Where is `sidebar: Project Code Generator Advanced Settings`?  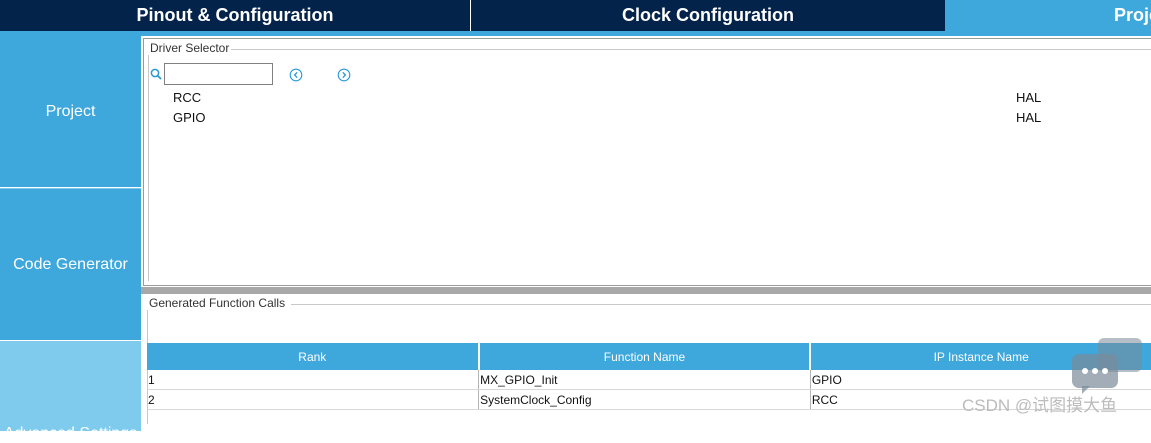
sidebar: Project Code Generator Advanced Settings is located at coordinates (70, 239).